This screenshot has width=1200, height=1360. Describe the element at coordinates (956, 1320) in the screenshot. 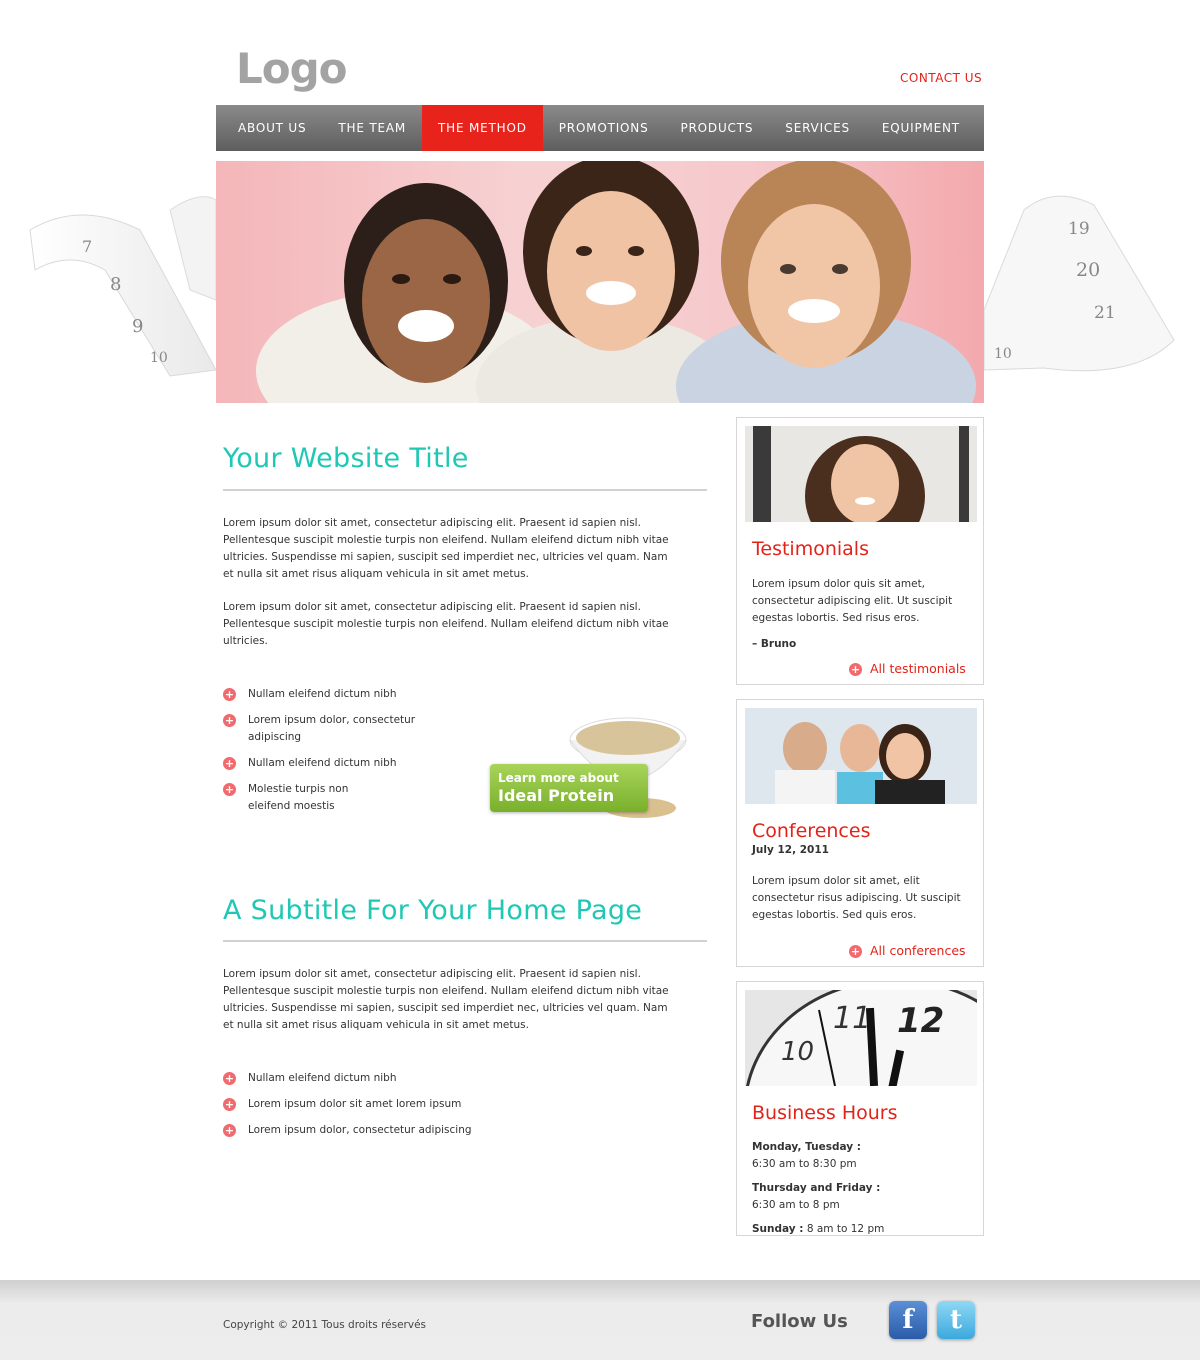

I see `twitter-icon: t` at that location.